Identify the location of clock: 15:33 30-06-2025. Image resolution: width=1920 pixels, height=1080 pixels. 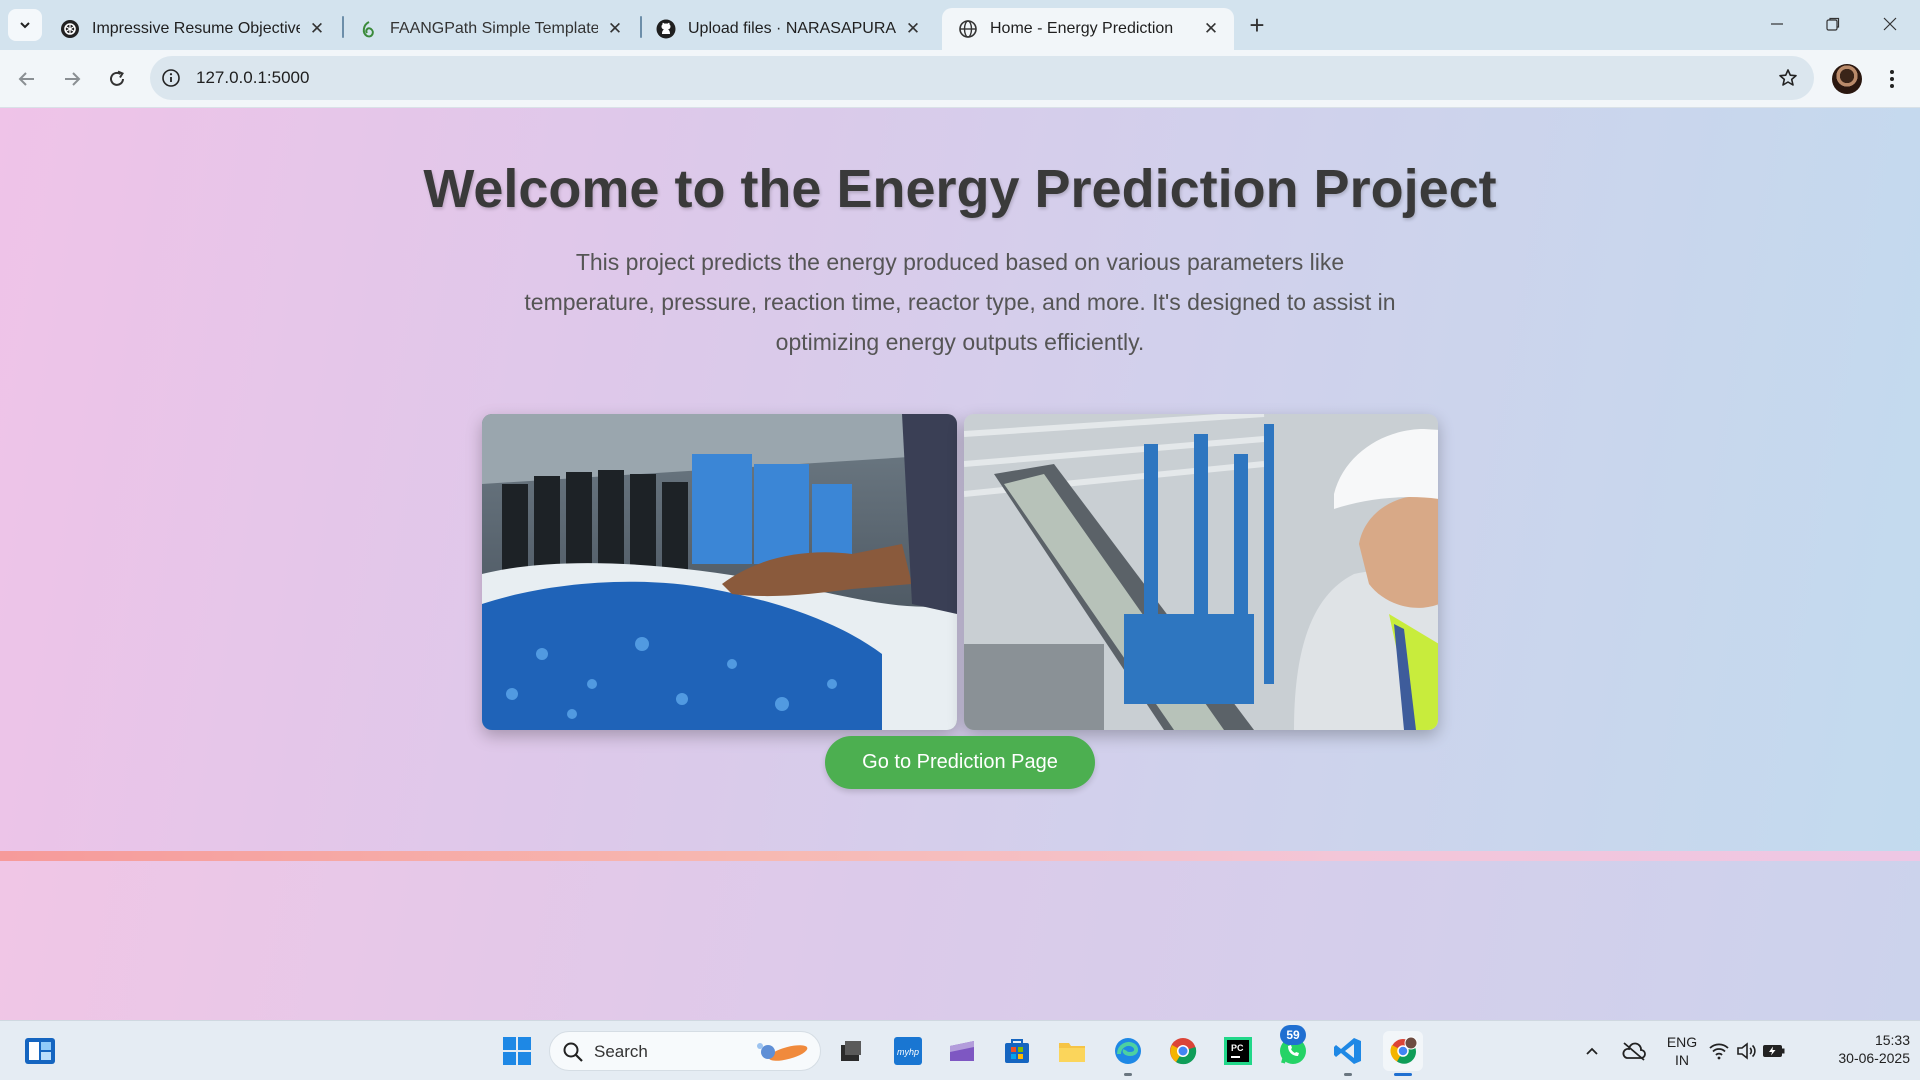
(1860, 1049).